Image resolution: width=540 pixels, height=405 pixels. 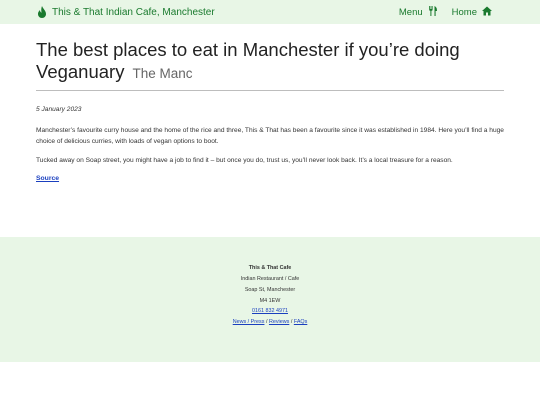 I want to click on brand-link: This & That Indian Cafe, Manchester, so click(x=126, y=12).